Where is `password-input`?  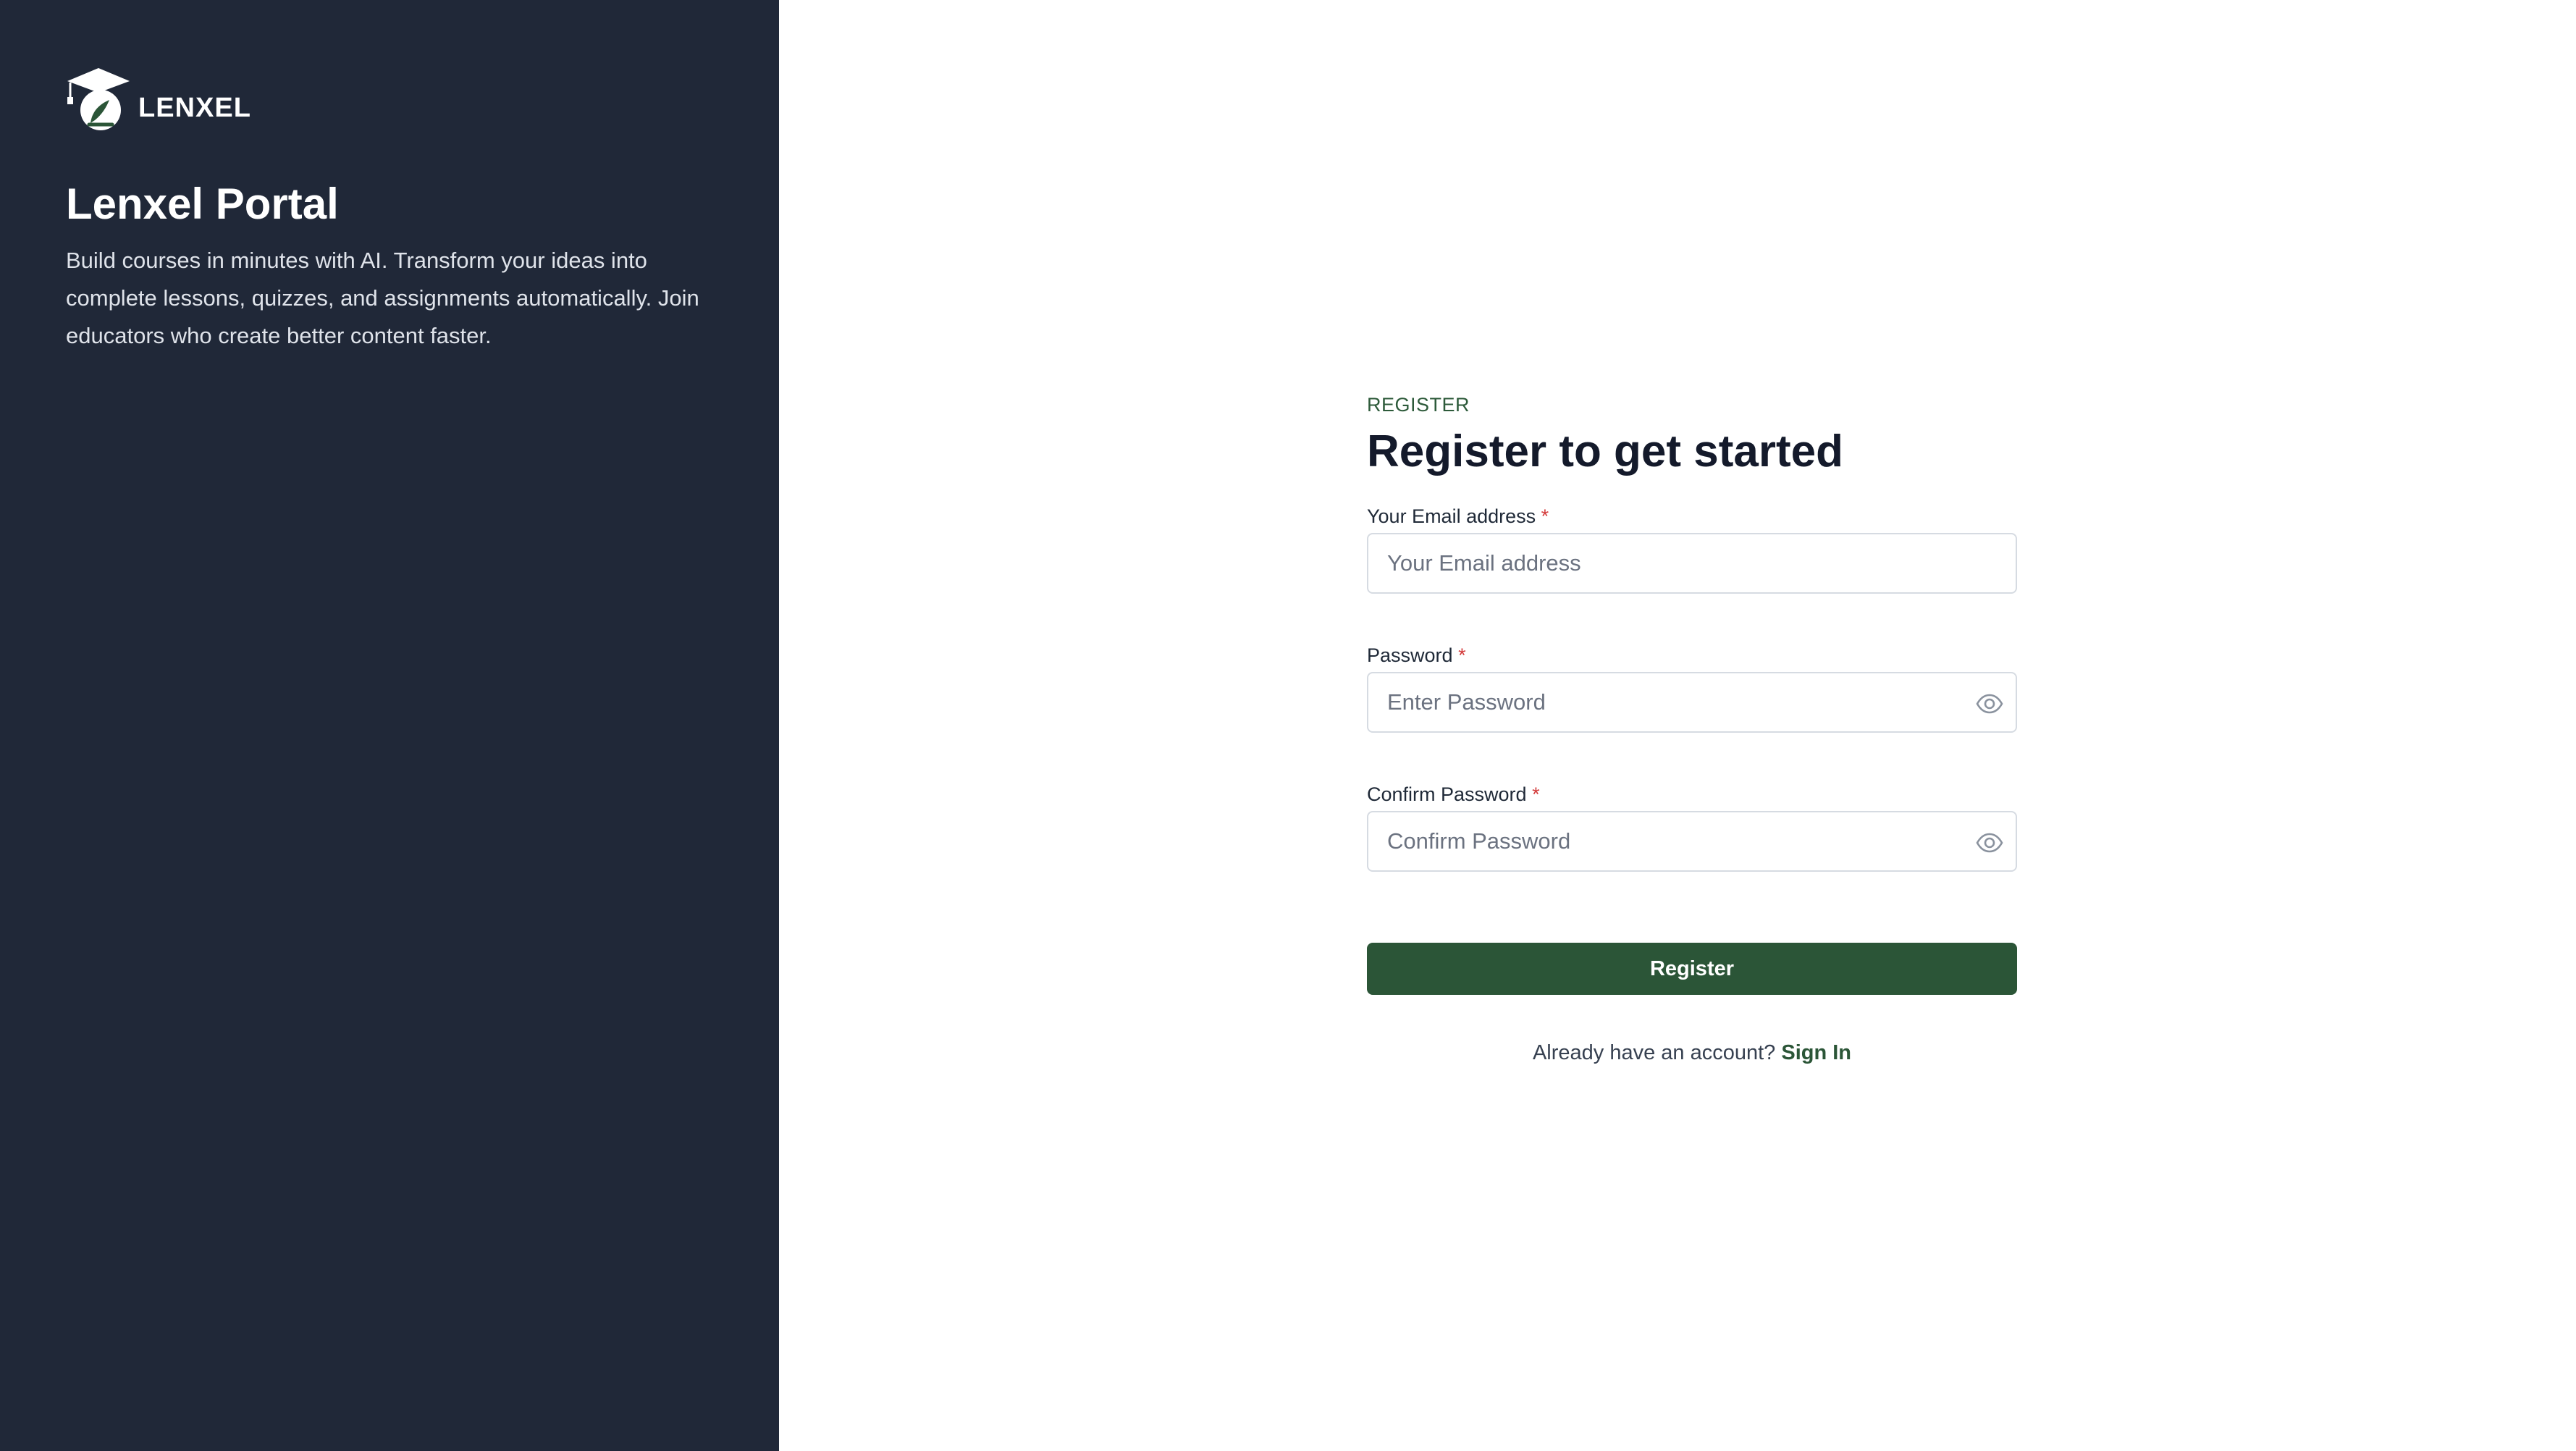
password-input is located at coordinates (1692, 702).